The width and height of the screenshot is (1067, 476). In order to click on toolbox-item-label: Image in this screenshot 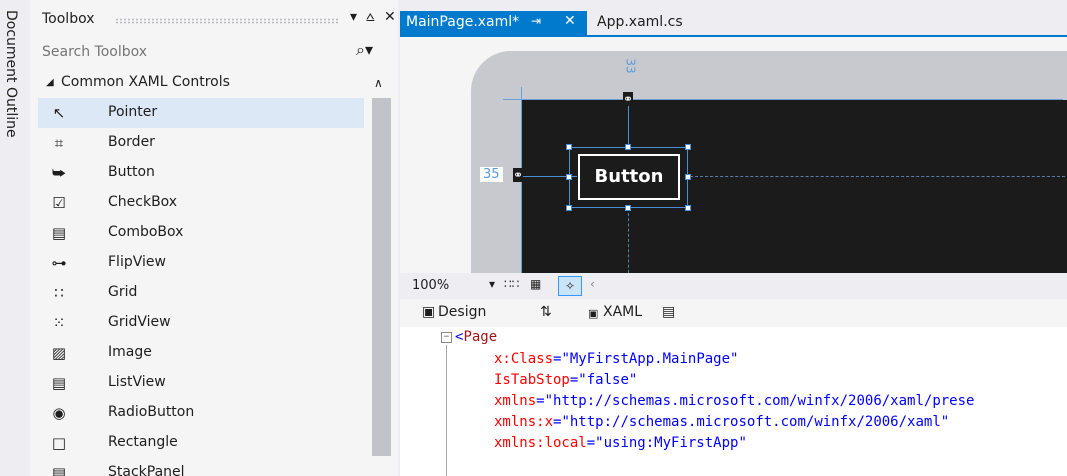, I will do `click(130, 352)`.